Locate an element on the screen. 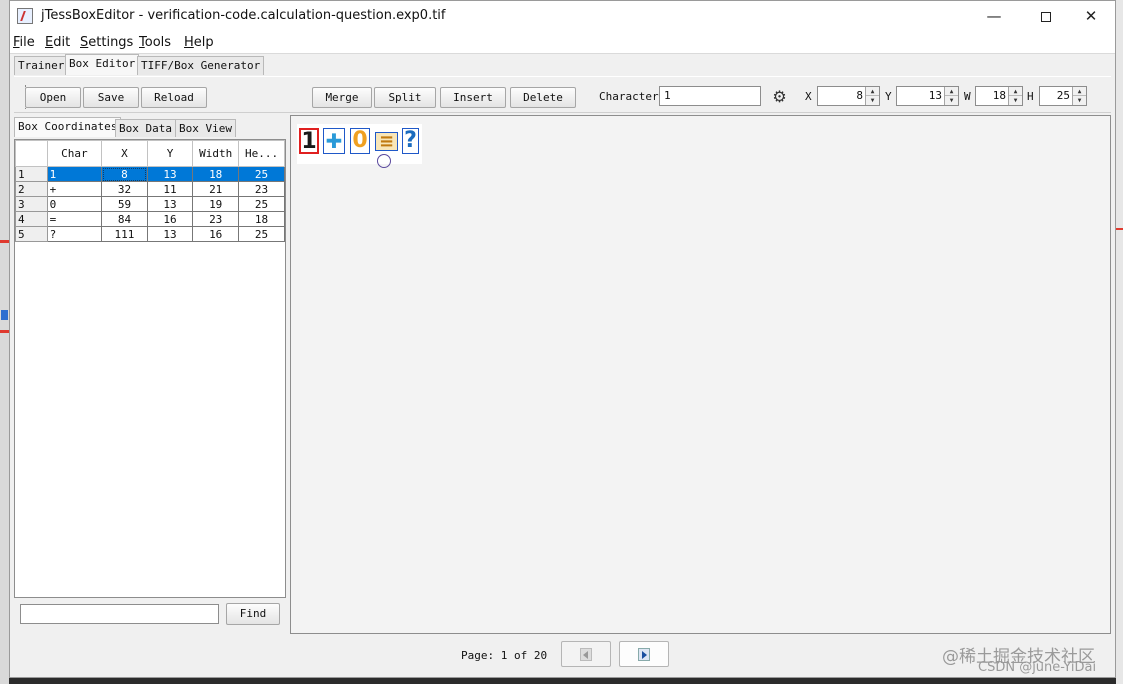  column-header-y: Y is located at coordinates (170, 153).